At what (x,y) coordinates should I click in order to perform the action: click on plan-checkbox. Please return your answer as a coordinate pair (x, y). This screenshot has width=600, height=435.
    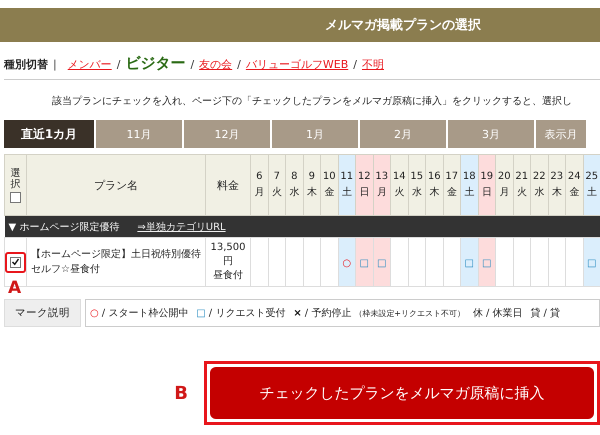
    Looking at the image, I should click on (15, 262).